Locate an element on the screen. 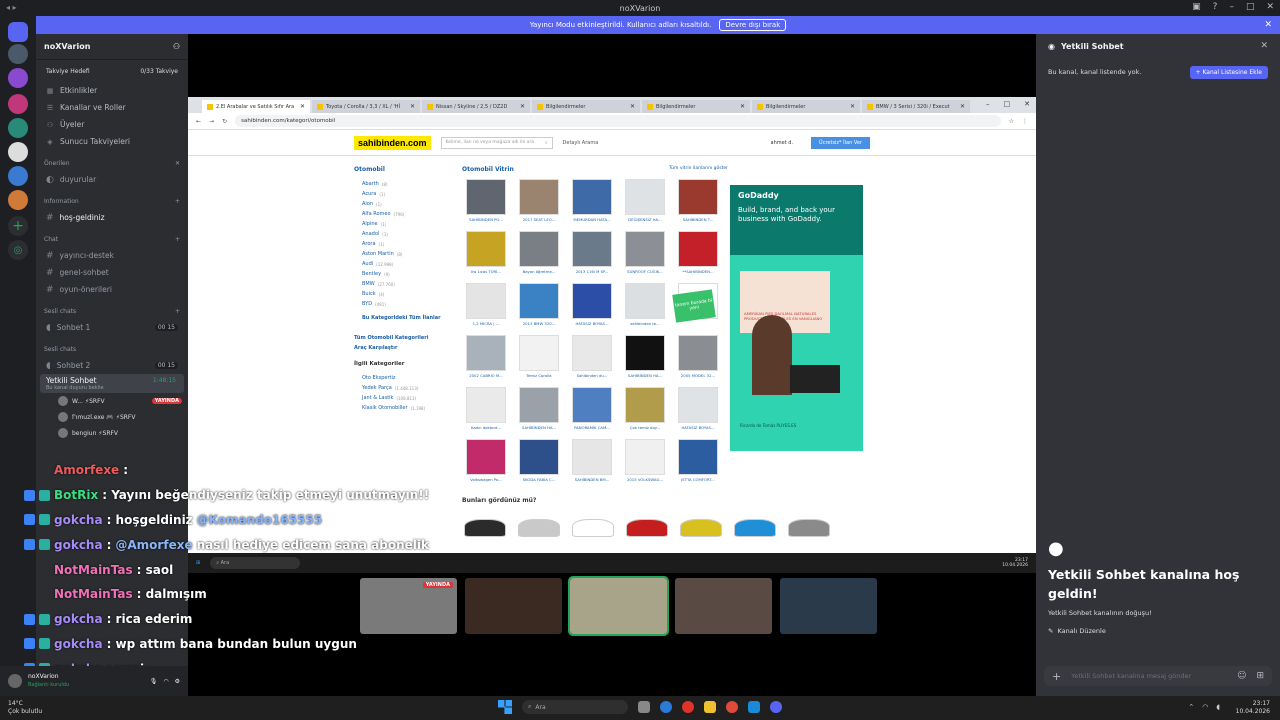 The height and width of the screenshot is (720, 1280). post-ad-button: Ücretsiz* İlan Ver is located at coordinates (840, 142).